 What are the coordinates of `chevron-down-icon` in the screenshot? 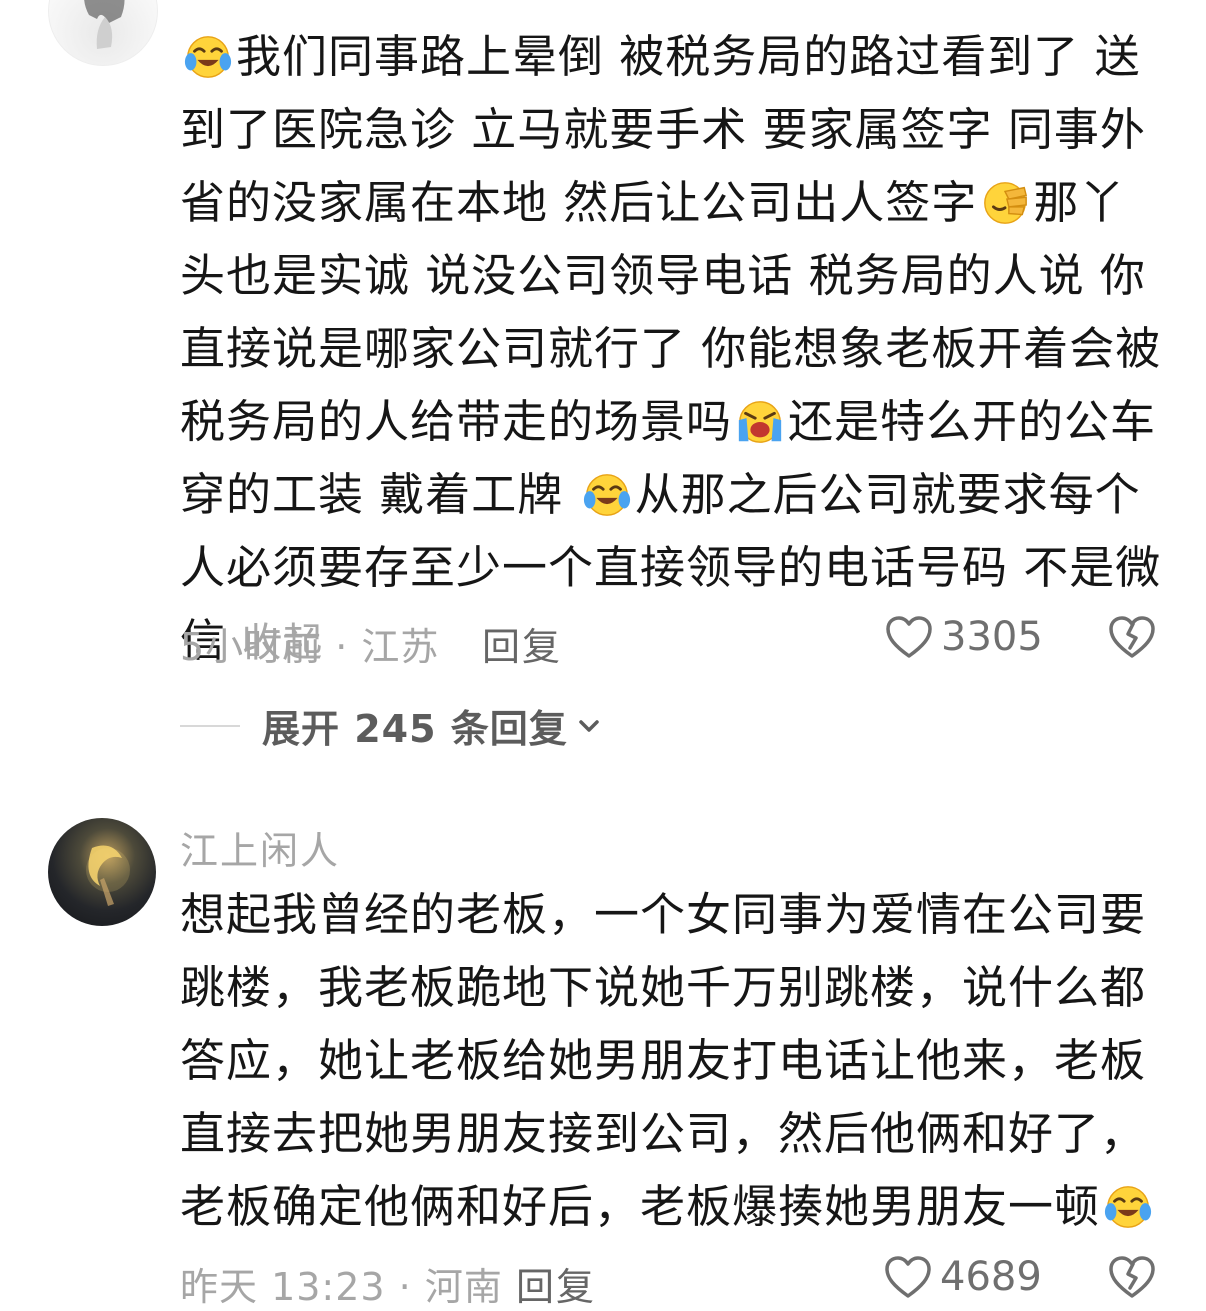 It's located at (589, 725).